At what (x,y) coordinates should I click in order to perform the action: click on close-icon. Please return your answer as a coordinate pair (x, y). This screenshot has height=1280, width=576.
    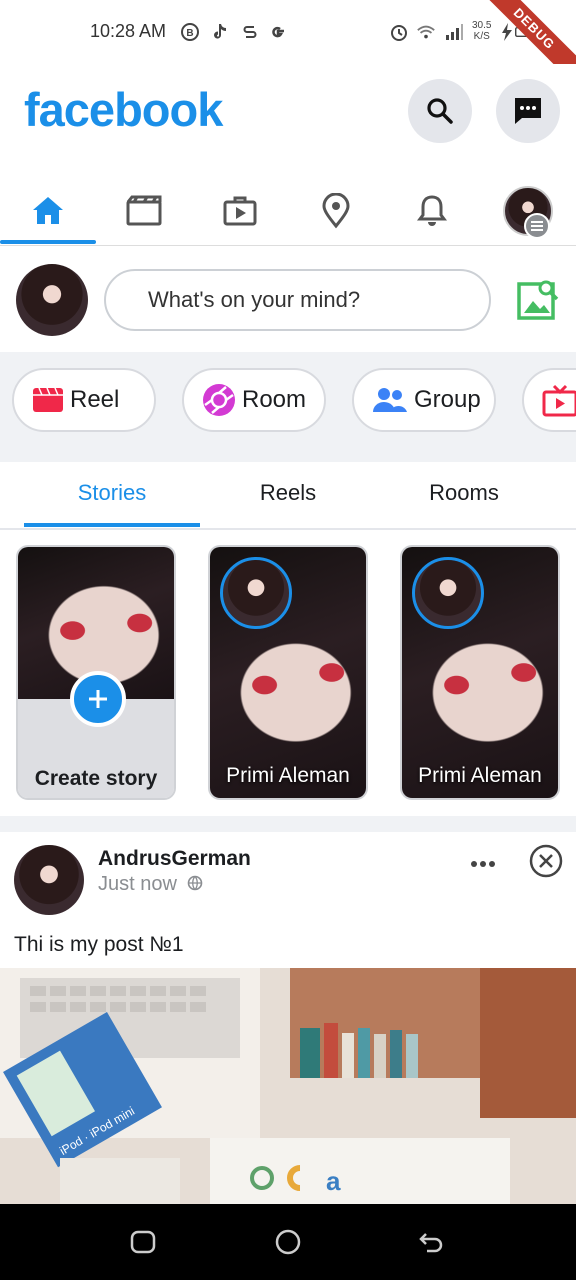
    Looking at the image, I should click on (546, 861).